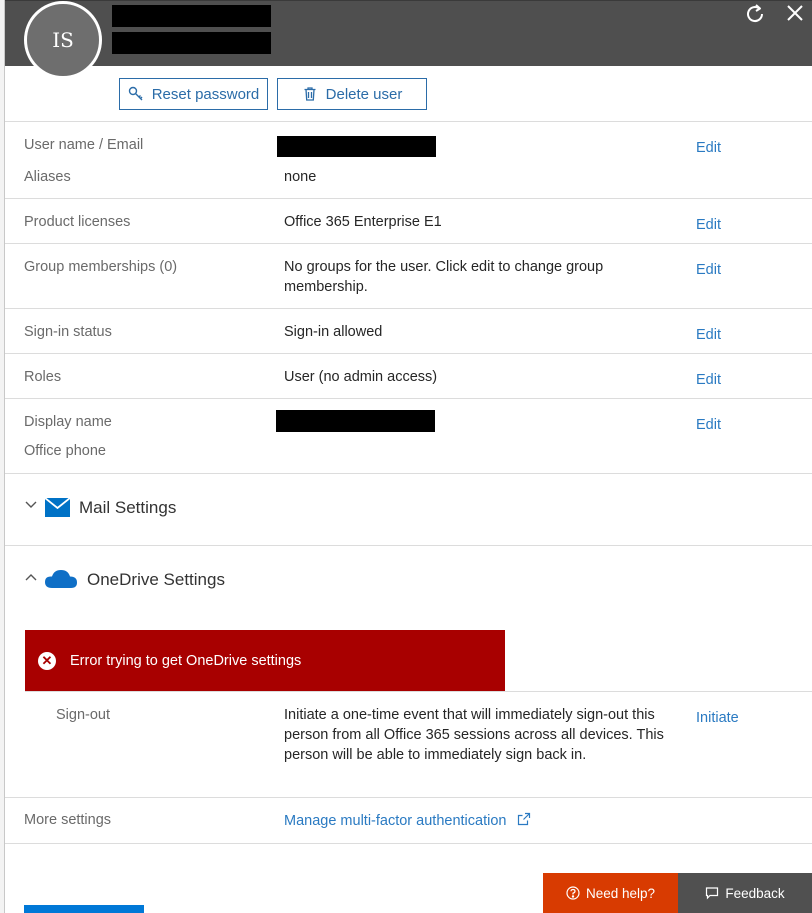 The height and width of the screenshot is (913, 812). What do you see at coordinates (57, 507) in the screenshot?
I see `mail-envelope-icon` at bounding box center [57, 507].